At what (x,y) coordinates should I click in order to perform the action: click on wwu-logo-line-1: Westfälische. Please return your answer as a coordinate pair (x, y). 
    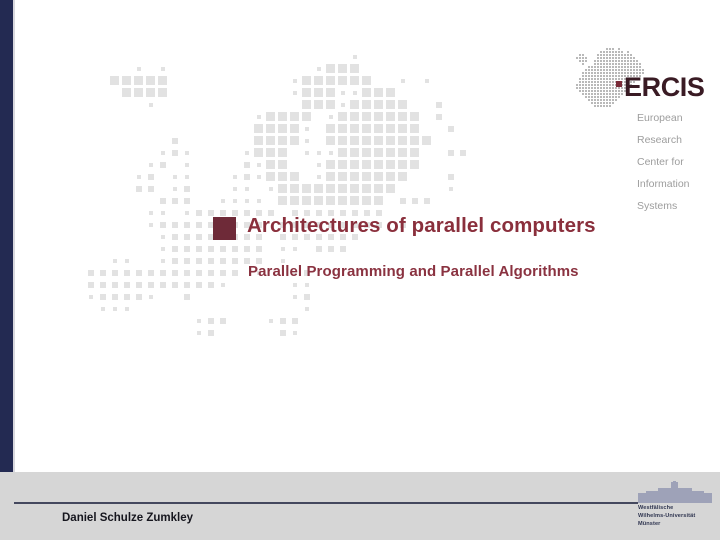
    Looking at the image, I should click on (656, 508).